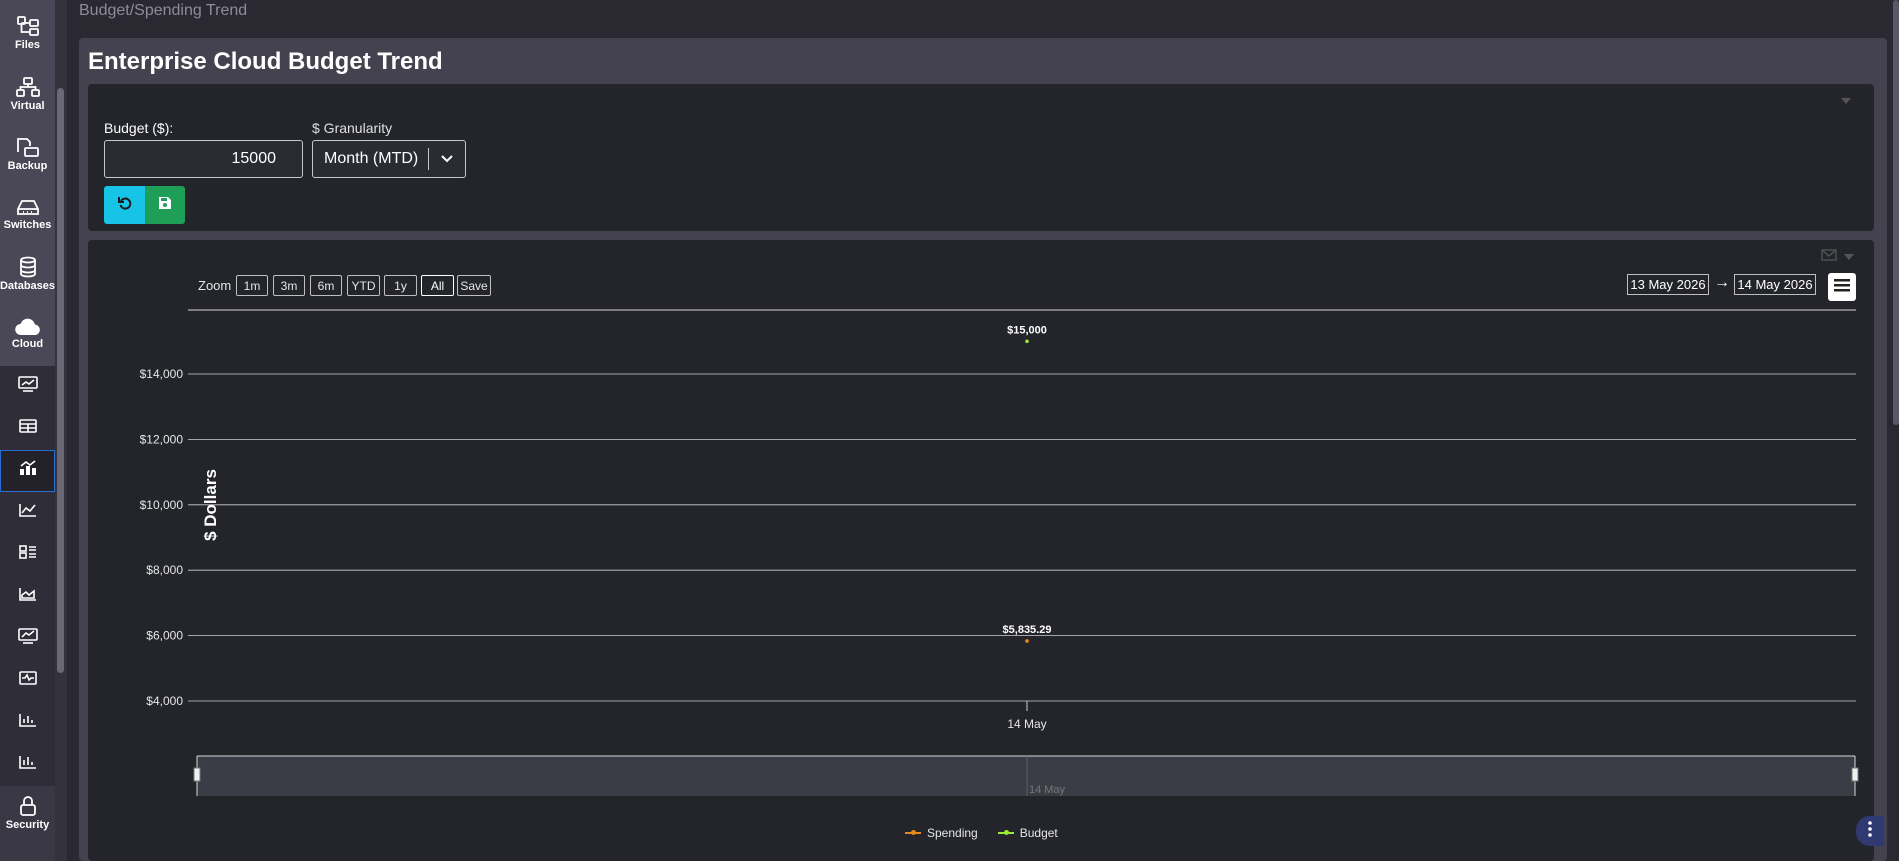 This screenshot has height=861, width=1899. Describe the element at coordinates (363, 285) in the screenshot. I see `zoom-ytd-button: YTD` at that location.